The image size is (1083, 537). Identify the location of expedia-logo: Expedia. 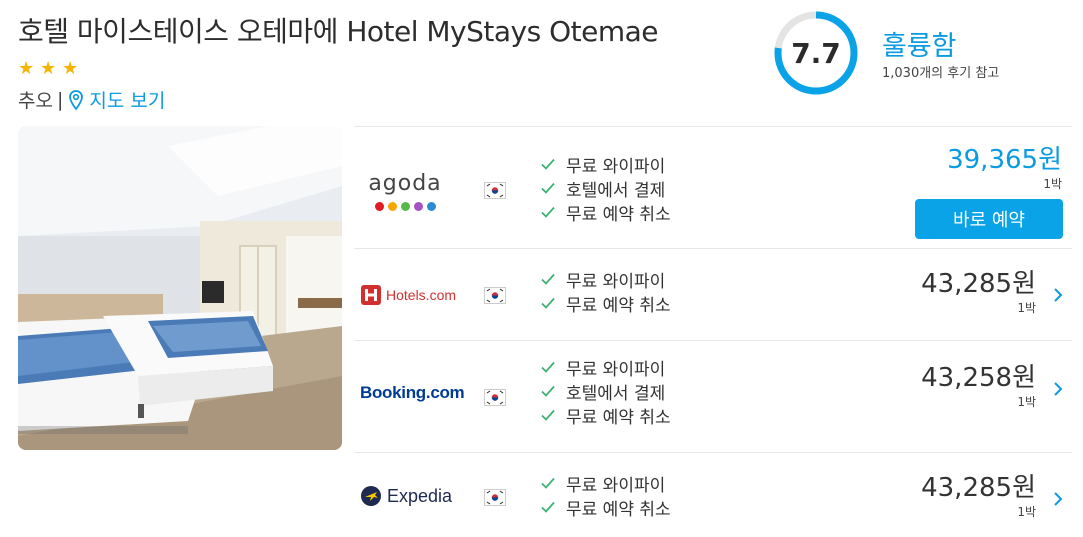
(406, 496).